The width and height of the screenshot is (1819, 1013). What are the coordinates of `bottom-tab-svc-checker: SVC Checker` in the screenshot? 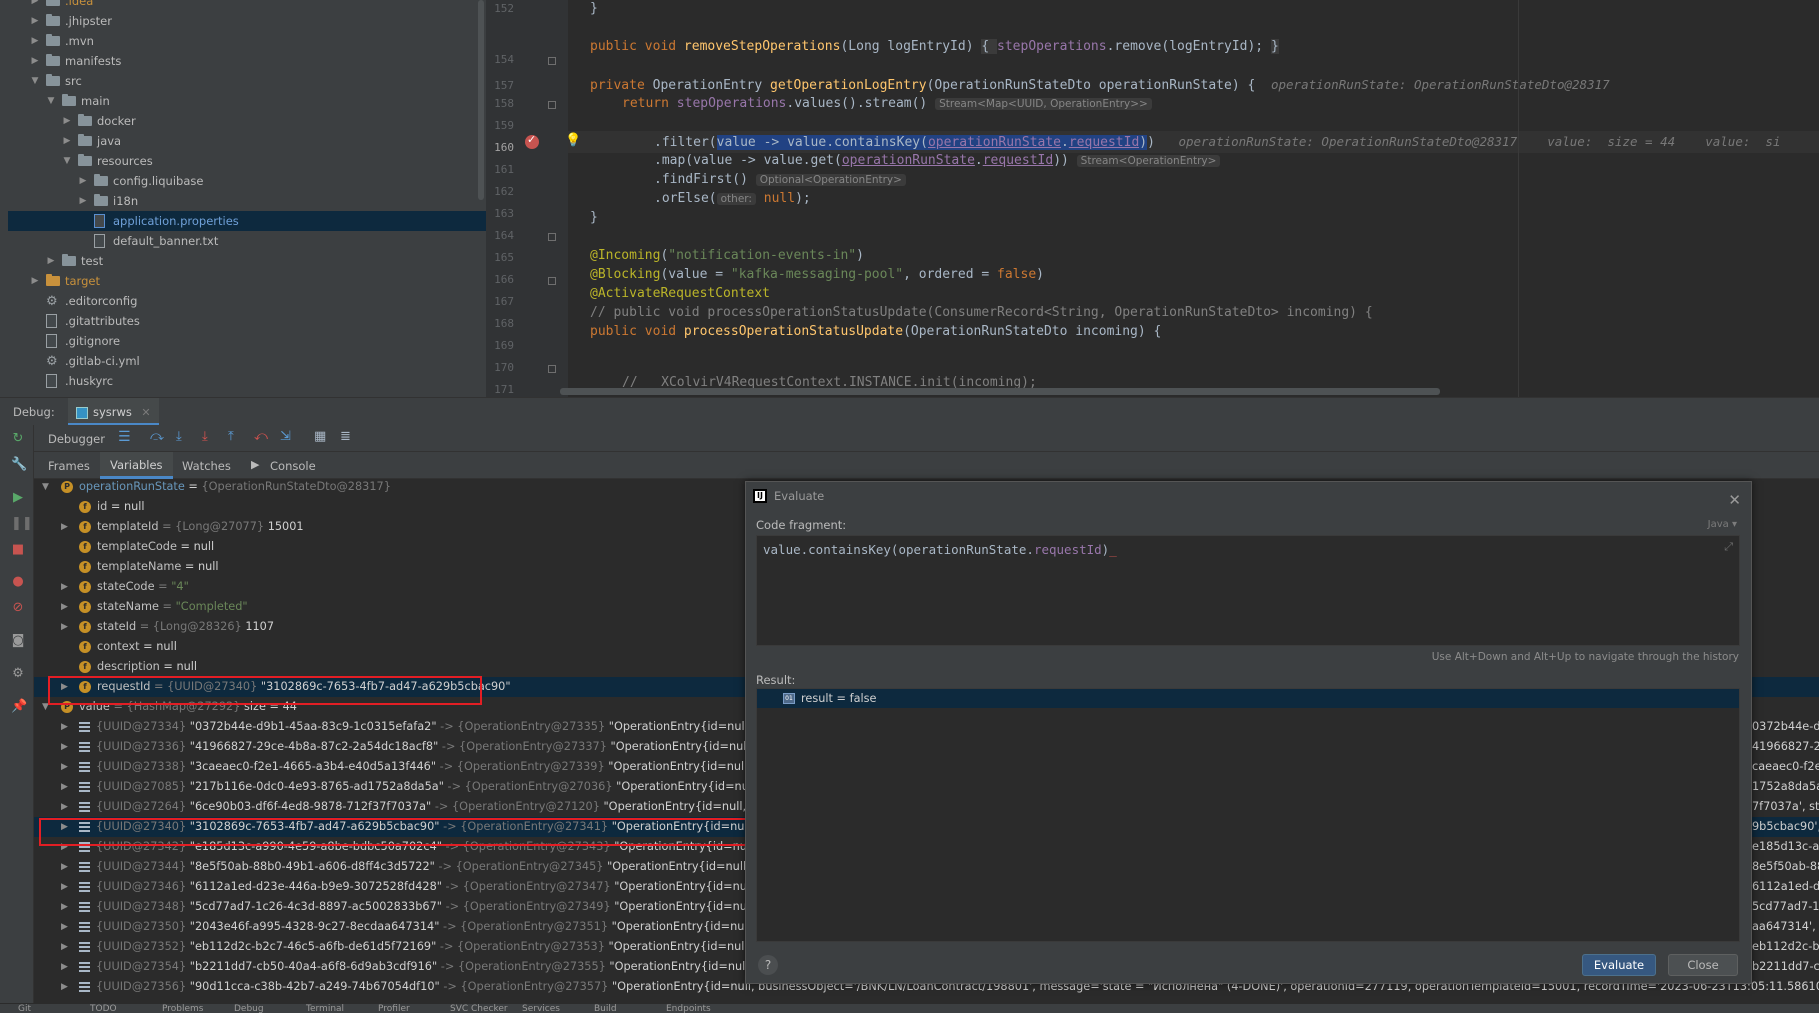 It's located at (479, 1008).